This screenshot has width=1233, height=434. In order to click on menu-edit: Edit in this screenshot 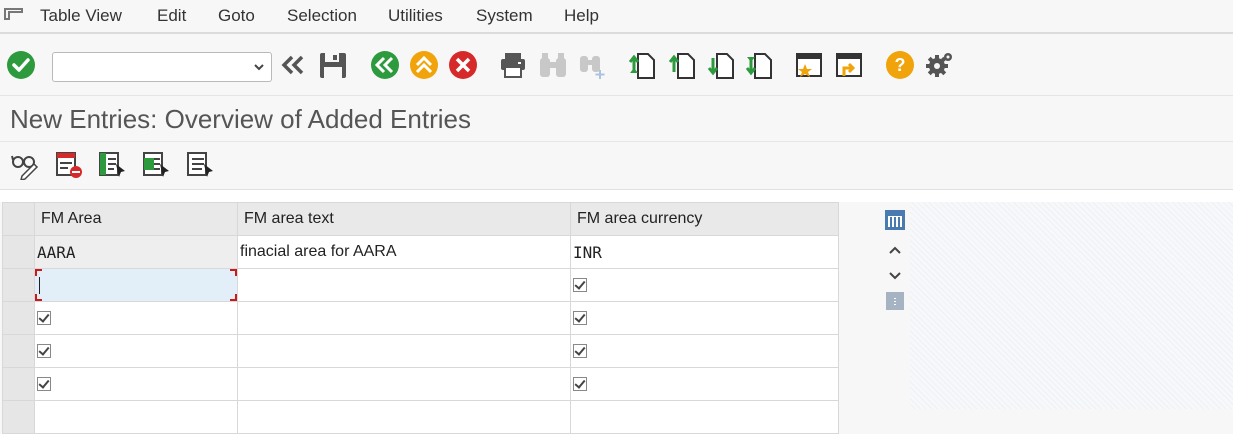, I will do `click(171, 16)`.